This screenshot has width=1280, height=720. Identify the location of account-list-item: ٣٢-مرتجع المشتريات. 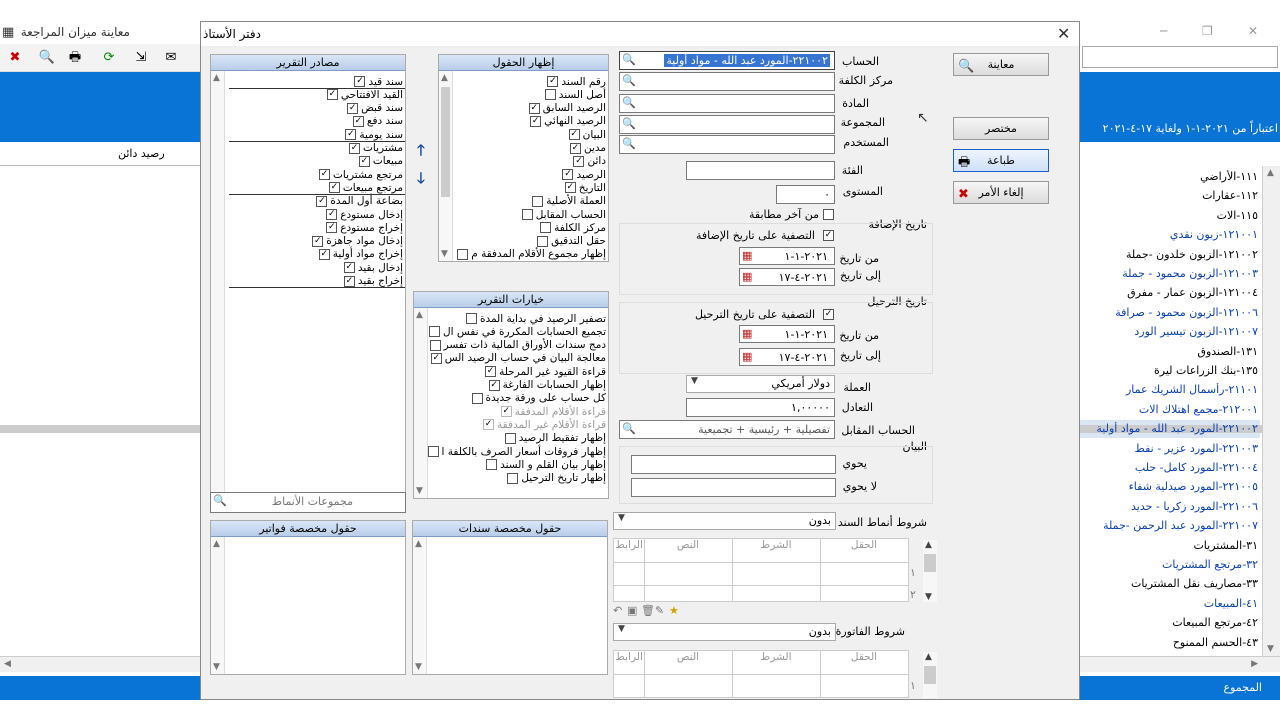
(1170, 567).